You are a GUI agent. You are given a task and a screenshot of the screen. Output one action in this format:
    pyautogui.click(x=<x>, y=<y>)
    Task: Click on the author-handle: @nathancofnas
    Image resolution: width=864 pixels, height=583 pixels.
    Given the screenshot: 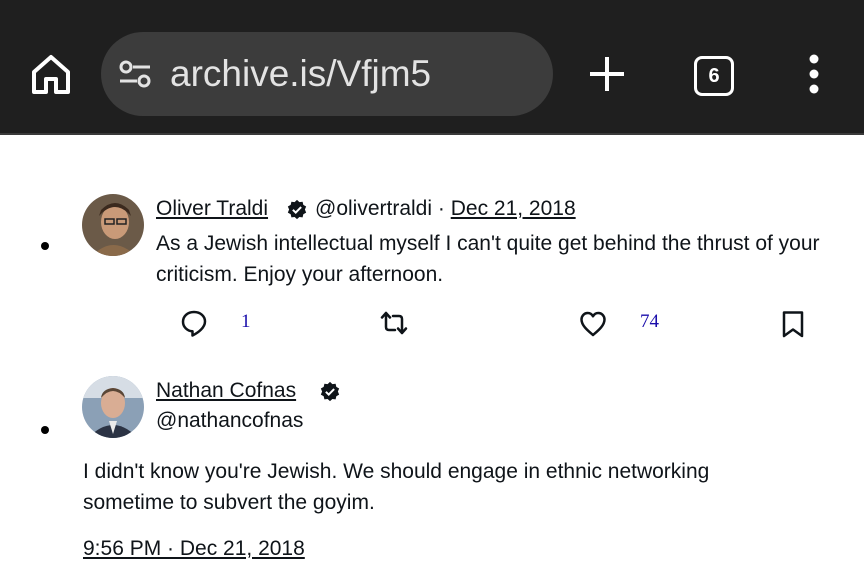 What is the action you would take?
    pyautogui.click(x=230, y=420)
    